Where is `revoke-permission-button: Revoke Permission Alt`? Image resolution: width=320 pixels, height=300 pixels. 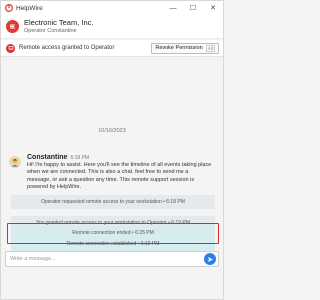
revoke-permission-button: Revoke Permission Alt is located at coordinates (185, 48).